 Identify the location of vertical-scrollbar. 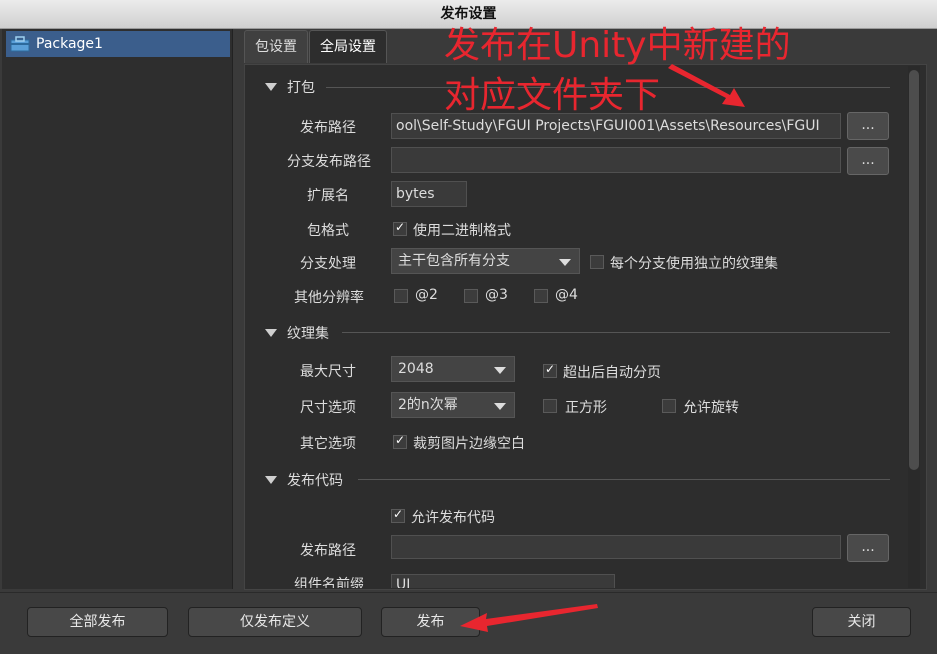
(914, 327).